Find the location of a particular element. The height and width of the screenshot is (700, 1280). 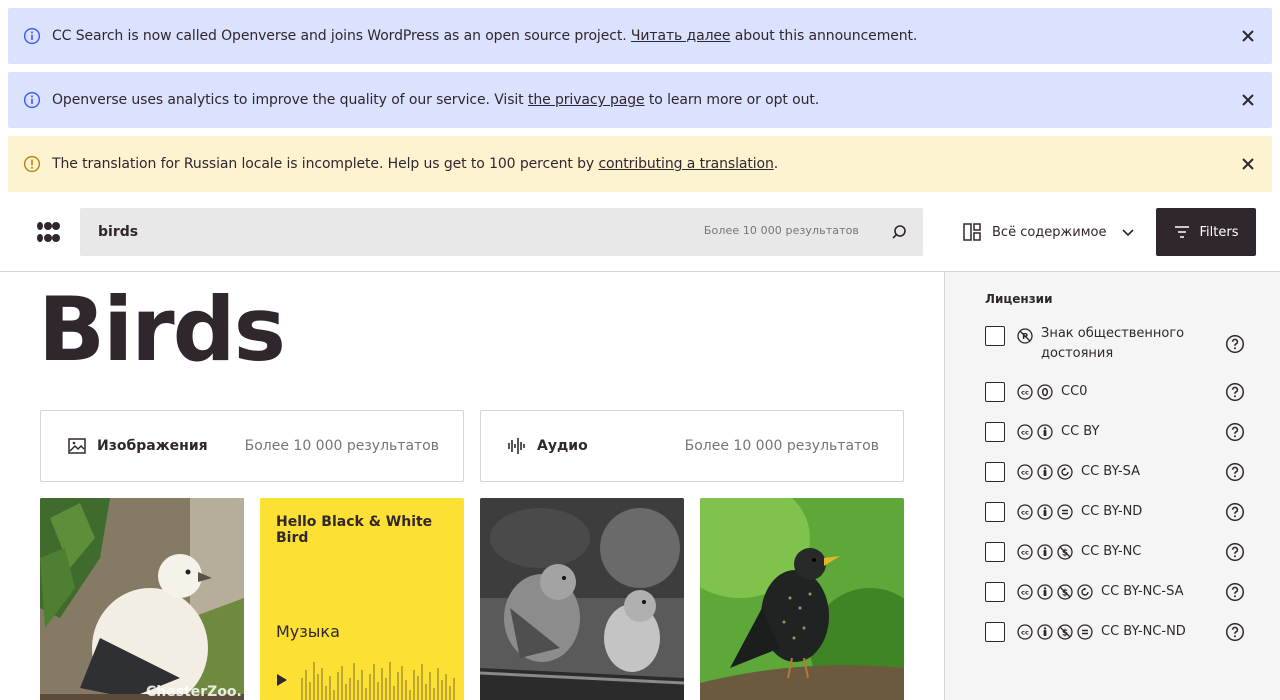

nd-icon is located at coordinates (1065, 512).